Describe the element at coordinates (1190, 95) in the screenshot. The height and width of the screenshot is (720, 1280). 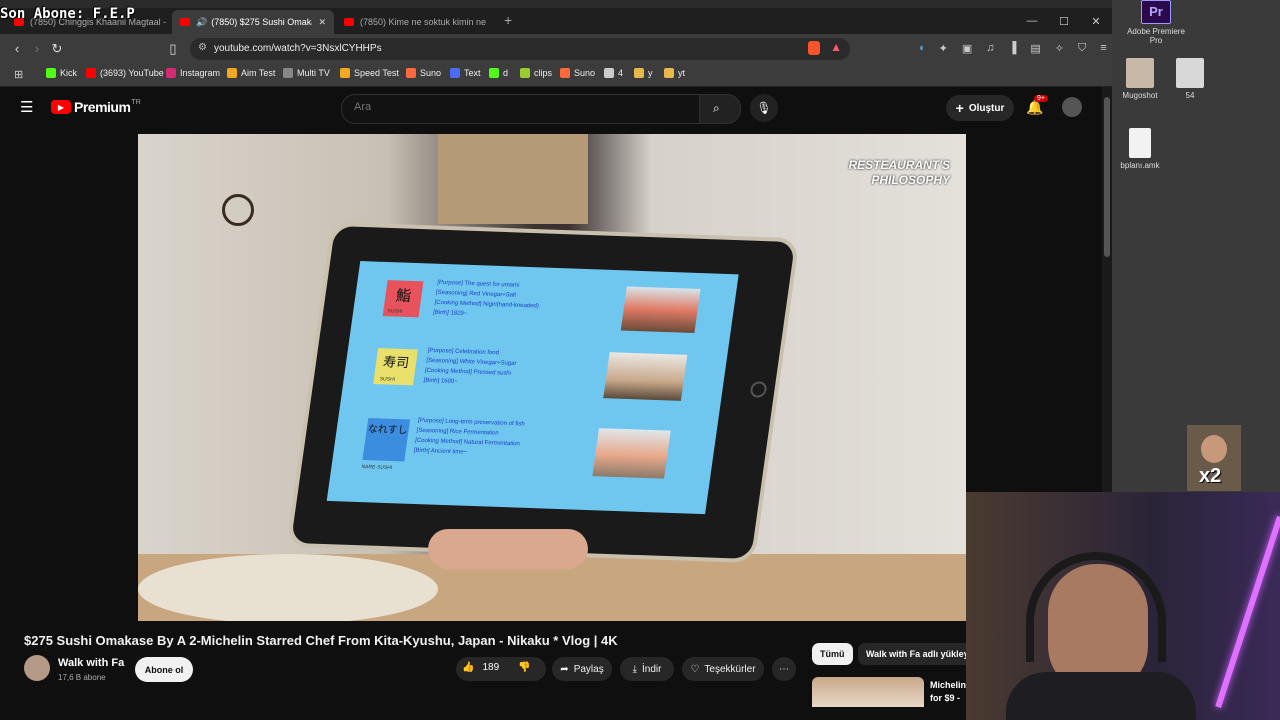
I see `desktop-icon-label: 54` at that location.